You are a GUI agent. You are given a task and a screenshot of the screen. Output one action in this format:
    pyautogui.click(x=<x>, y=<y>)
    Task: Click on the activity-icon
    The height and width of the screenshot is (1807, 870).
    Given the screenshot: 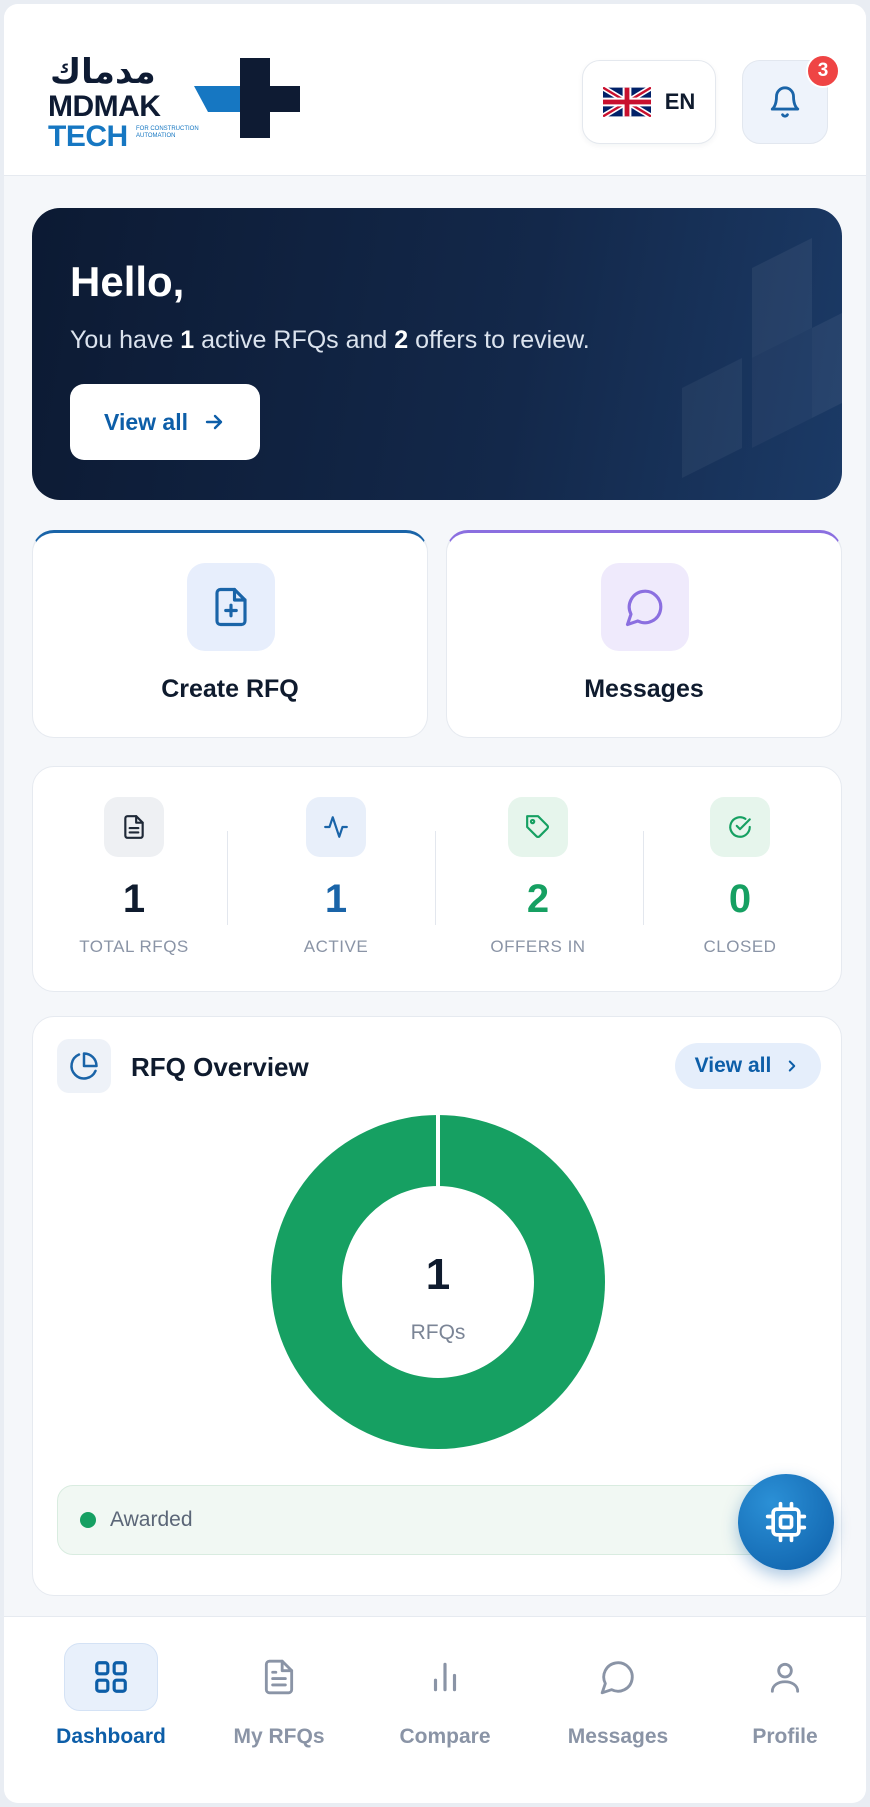 What is the action you would take?
    pyautogui.click(x=336, y=827)
    